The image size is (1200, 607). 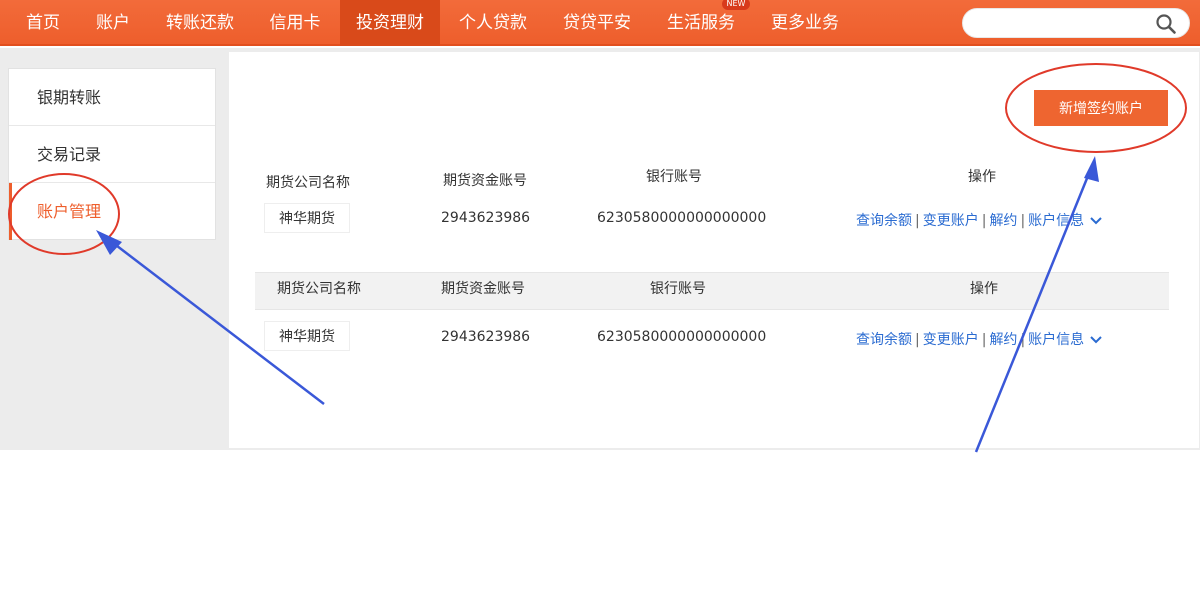 What do you see at coordinates (682, 218) in the screenshot?
I see `table-row-1-bank-account: 6230580000000000000` at bounding box center [682, 218].